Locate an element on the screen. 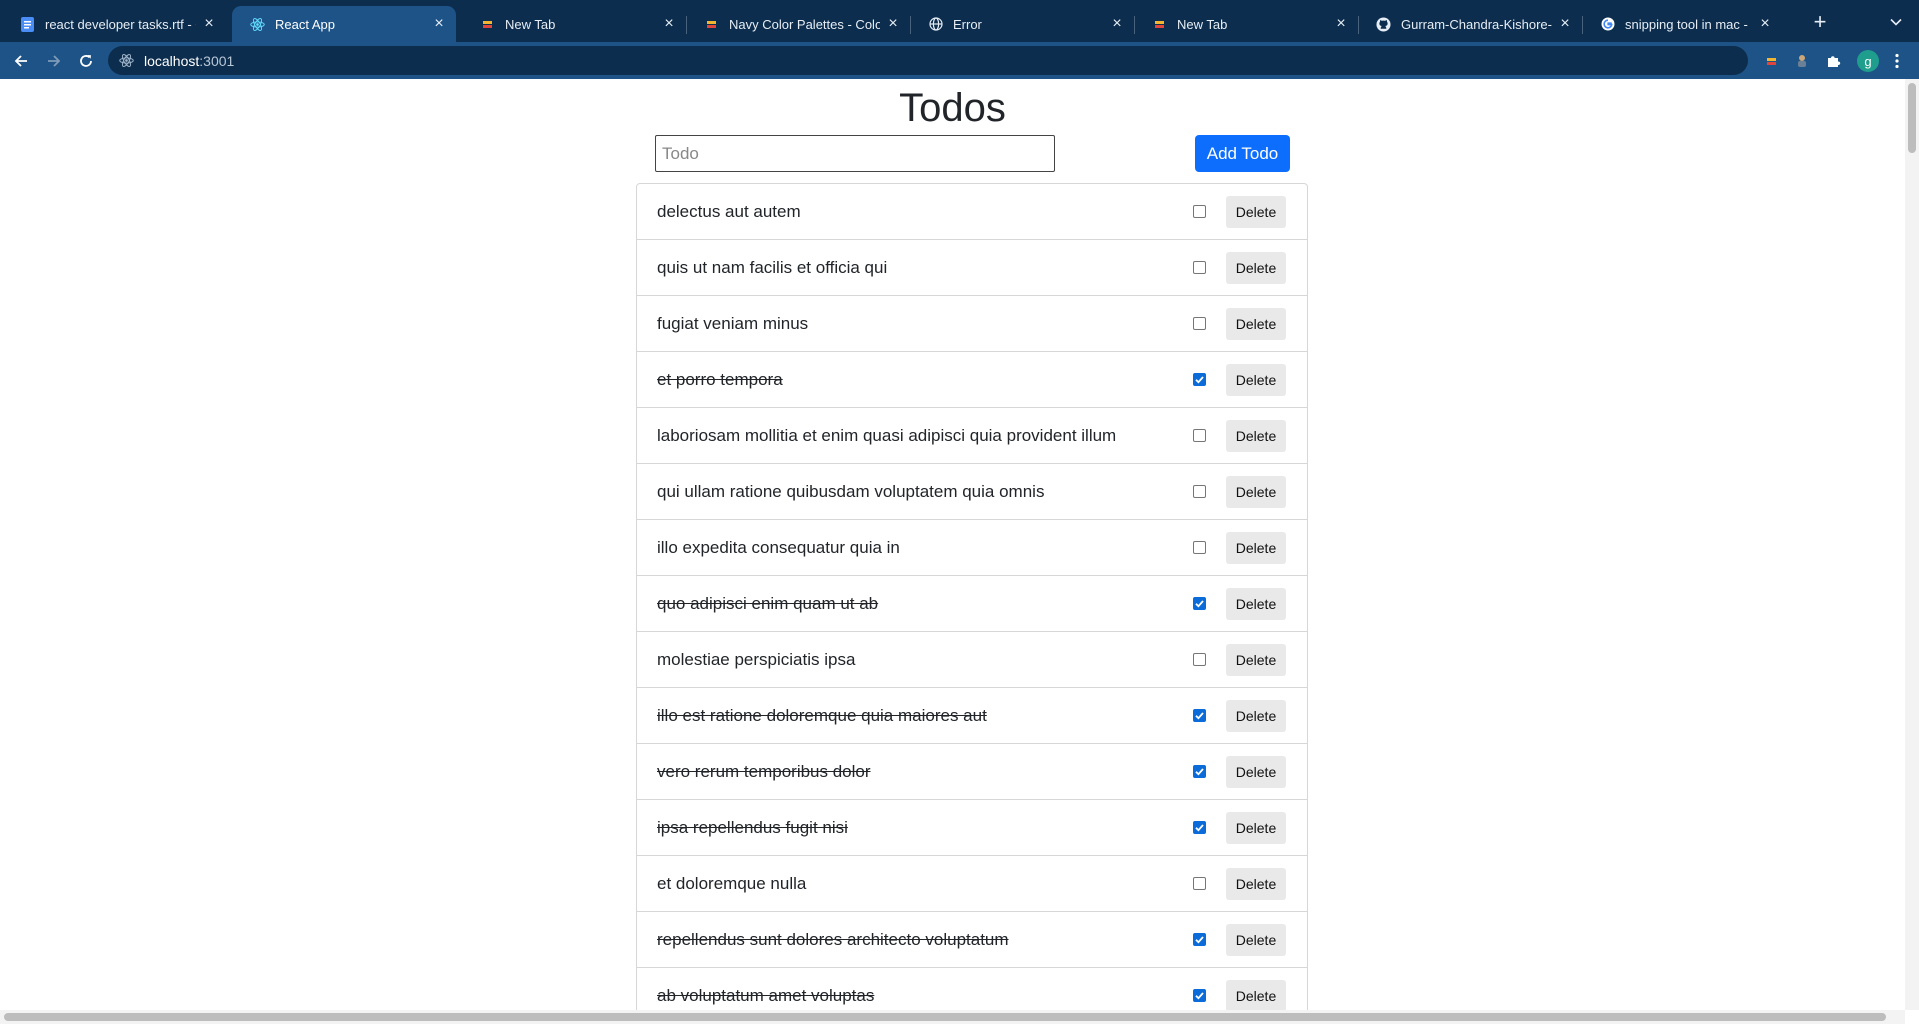 The image size is (1919, 1024). horizontal-scrollbar is located at coordinates (952, 1017).